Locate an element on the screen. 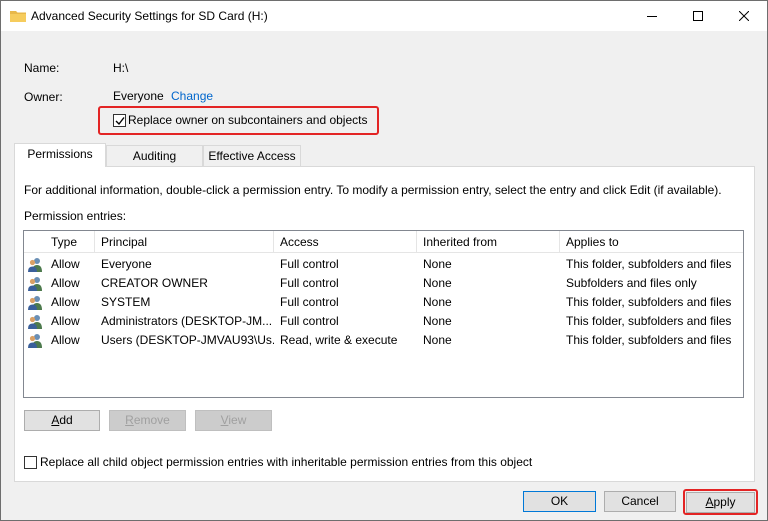 This screenshot has height=521, width=768. checkmark-icon is located at coordinates (120, 121).